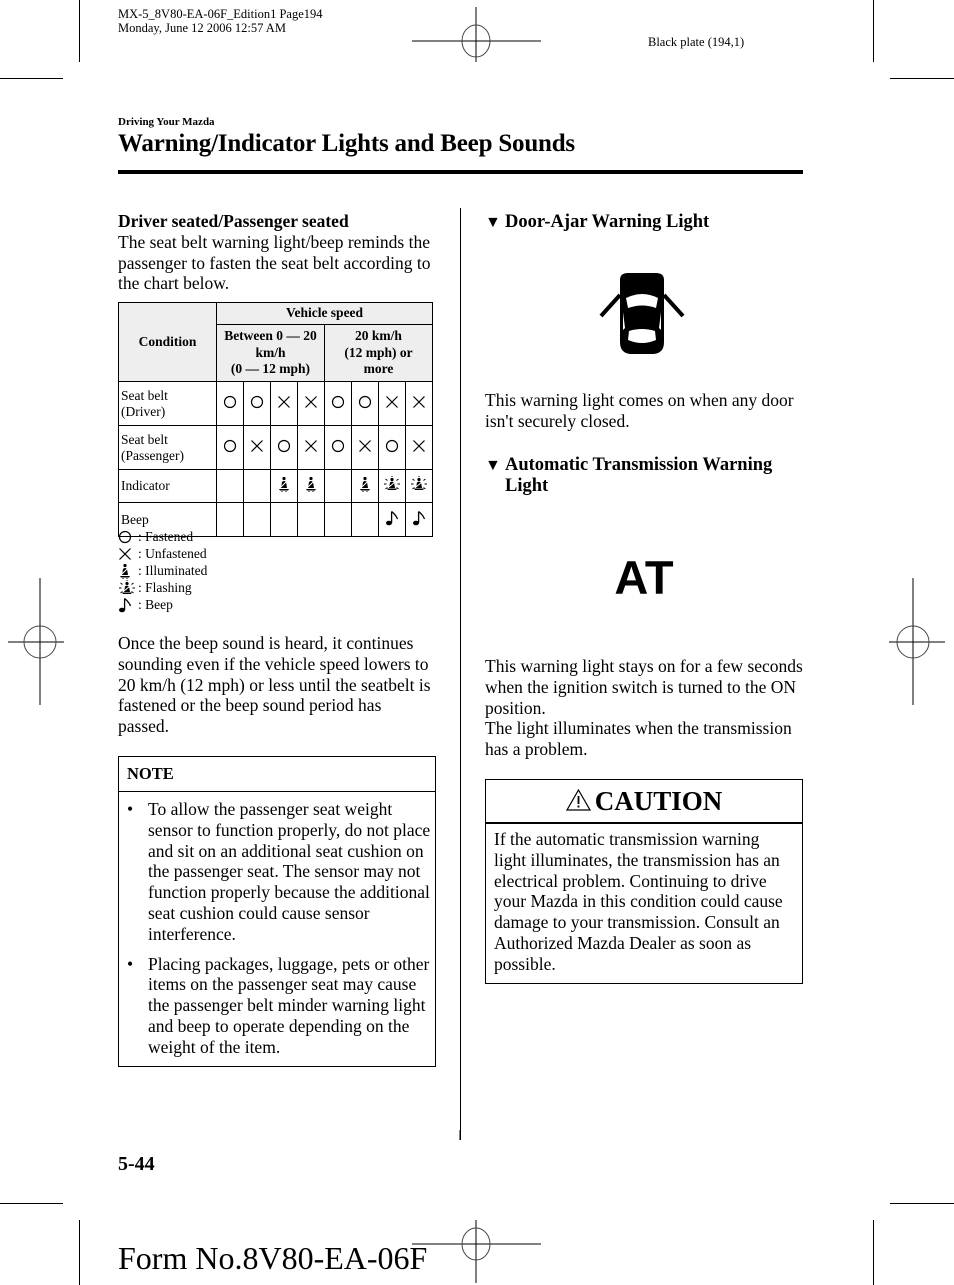 The height and width of the screenshot is (1285, 954). I want to click on row-label: Indicator, so click(167, 486).